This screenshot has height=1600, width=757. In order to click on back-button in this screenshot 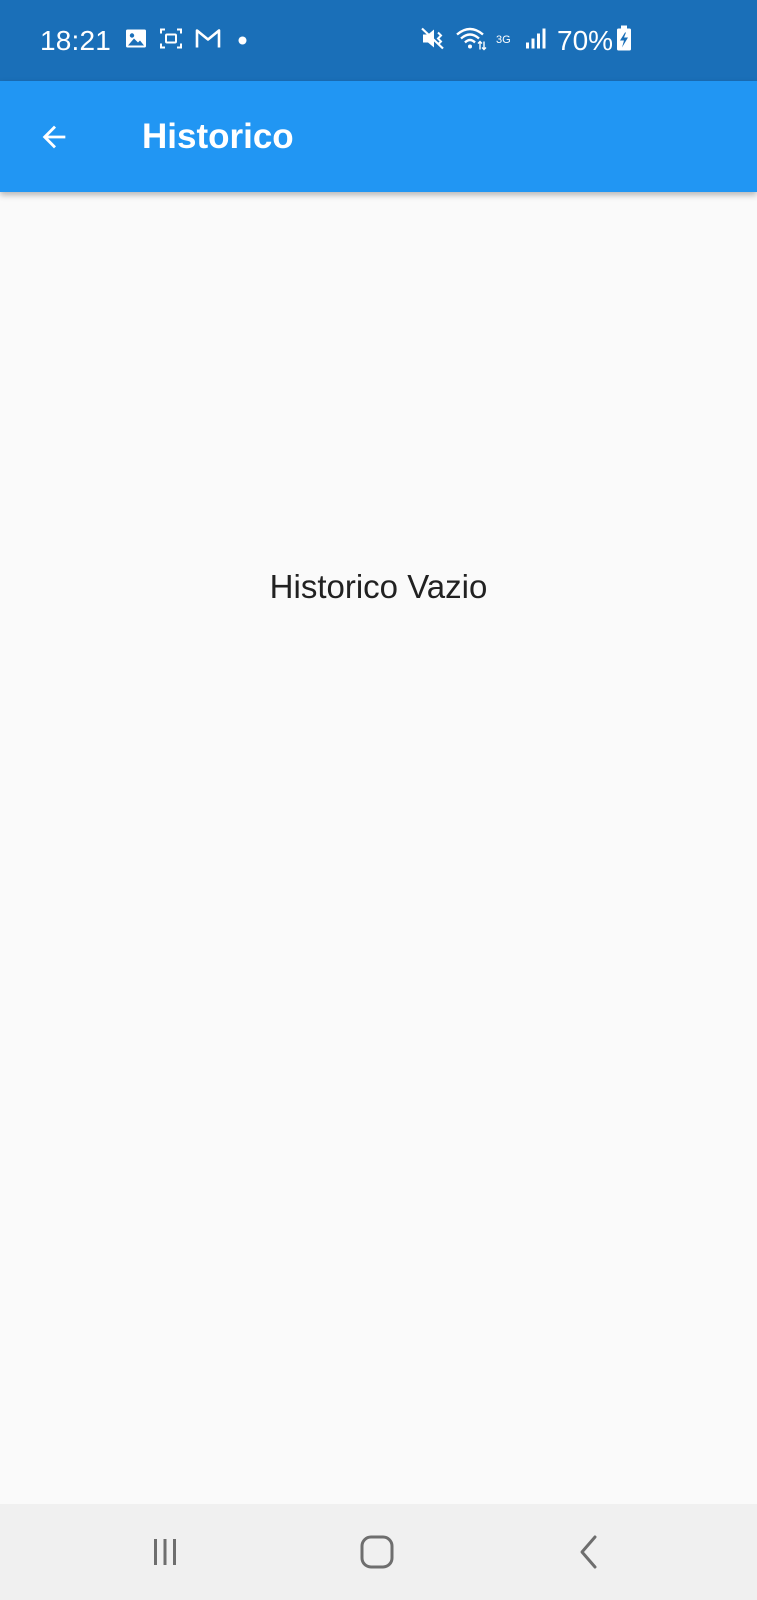, I will do `click(54, 137)`.